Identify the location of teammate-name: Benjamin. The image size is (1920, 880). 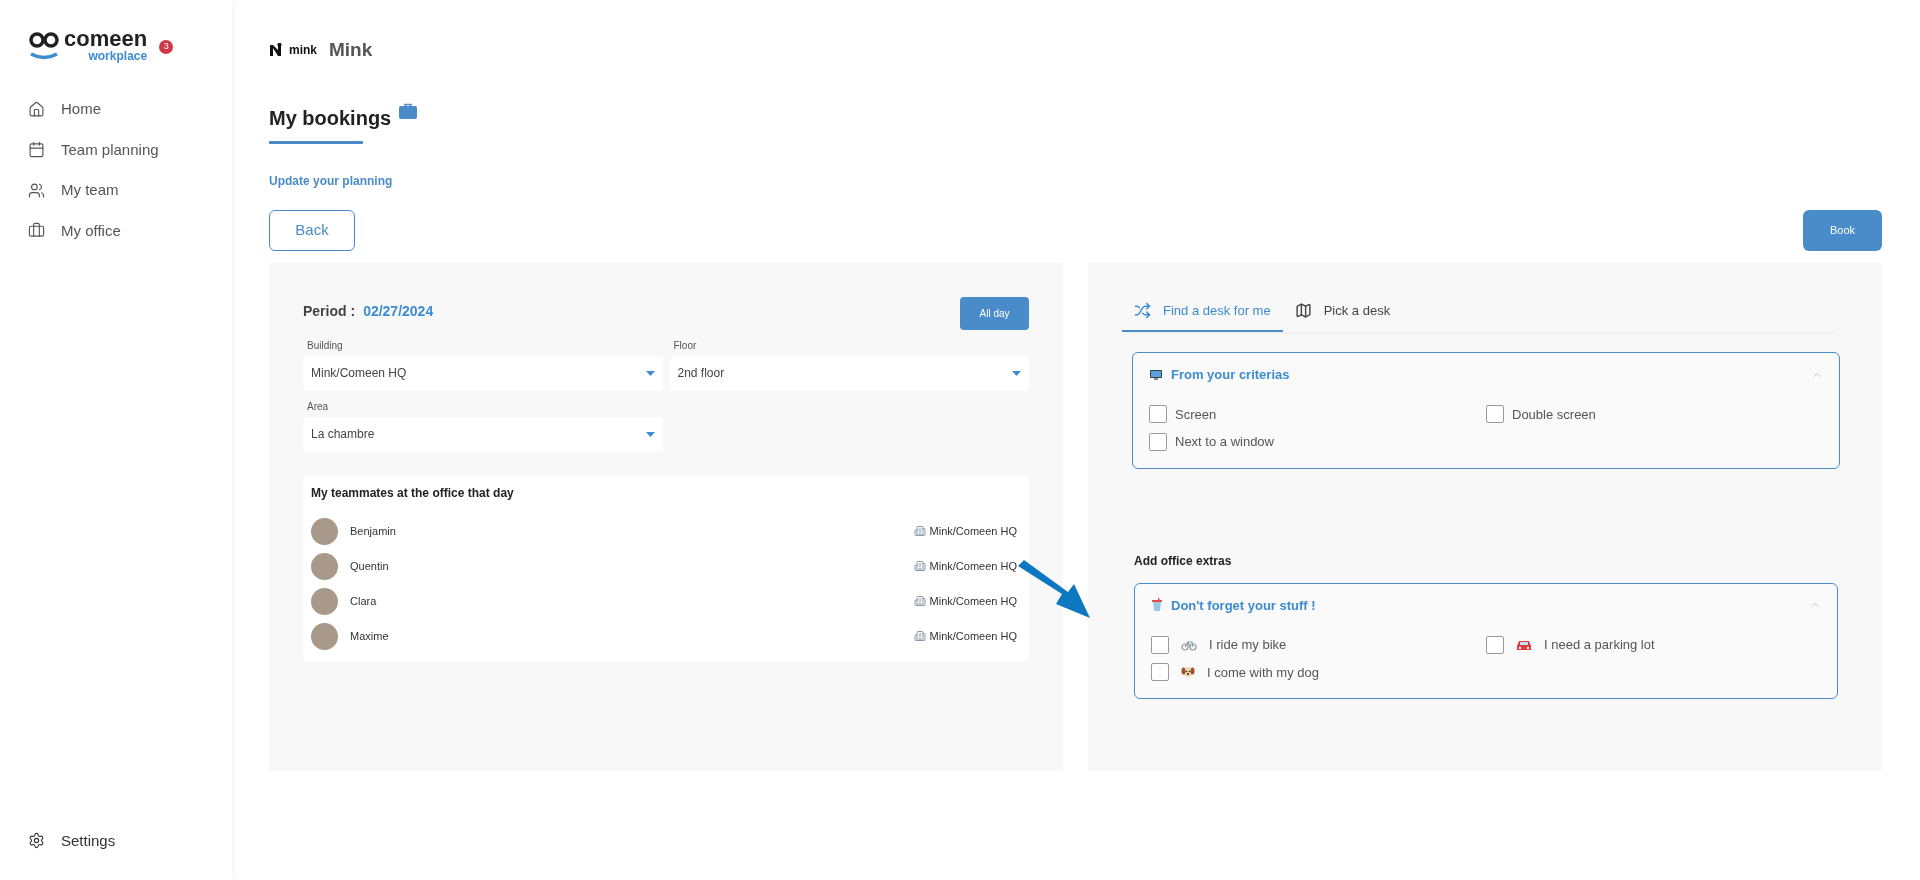
(373, 531).